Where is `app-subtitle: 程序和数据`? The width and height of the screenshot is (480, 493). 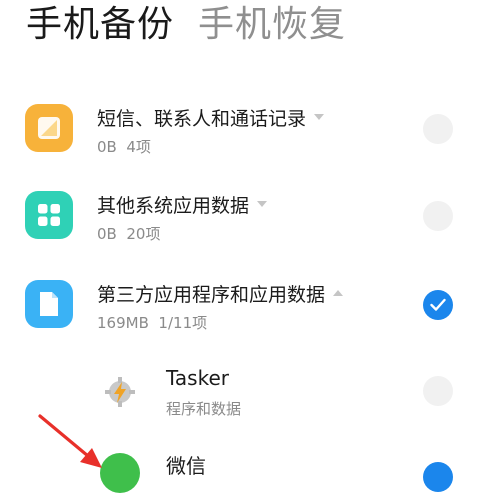 app-subtitle: 程序和数据 is located at coordinates (204, 409).